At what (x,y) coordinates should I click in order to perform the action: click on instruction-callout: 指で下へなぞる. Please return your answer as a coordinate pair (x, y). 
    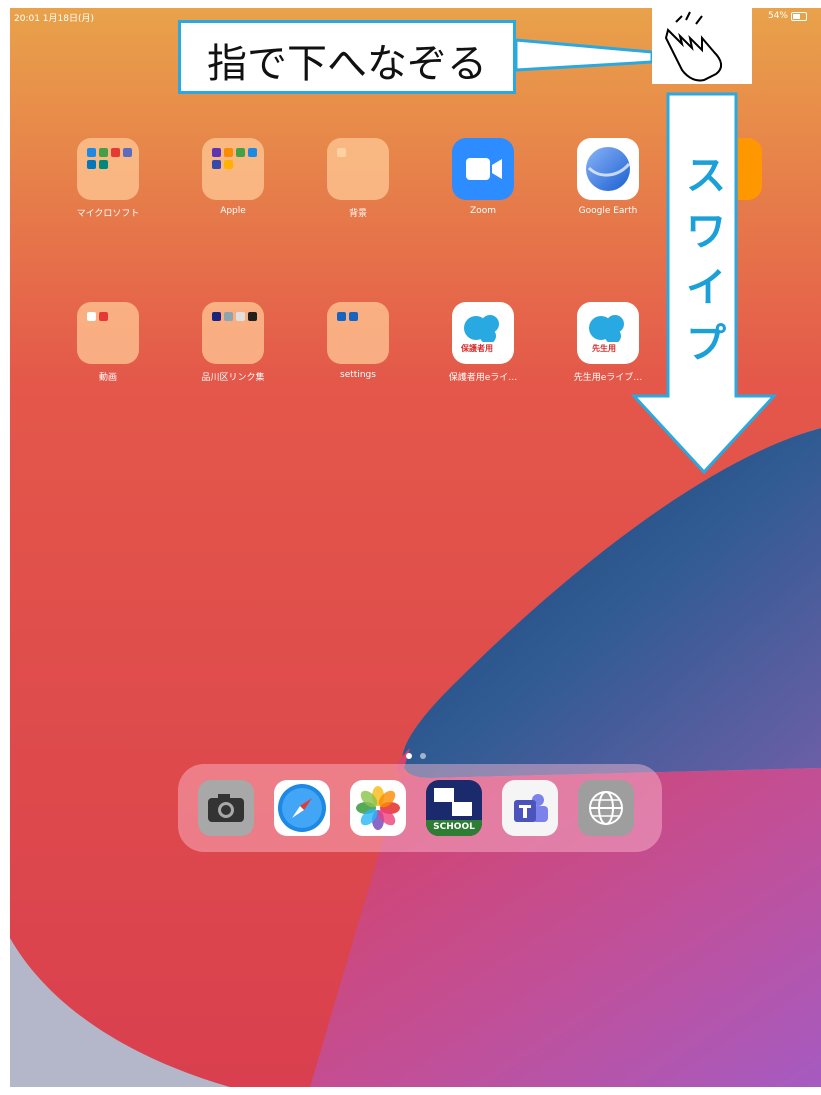
    Looking at the image, I should click on (347, 57).